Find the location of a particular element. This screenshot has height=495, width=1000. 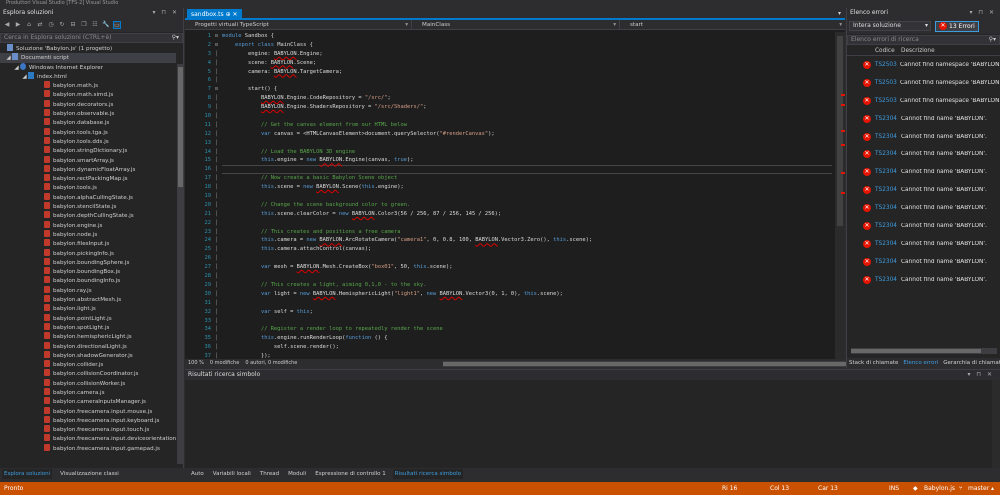

tree-item-browser: ◢ Windows Internet Explorer is located at coordinates (88, 67).